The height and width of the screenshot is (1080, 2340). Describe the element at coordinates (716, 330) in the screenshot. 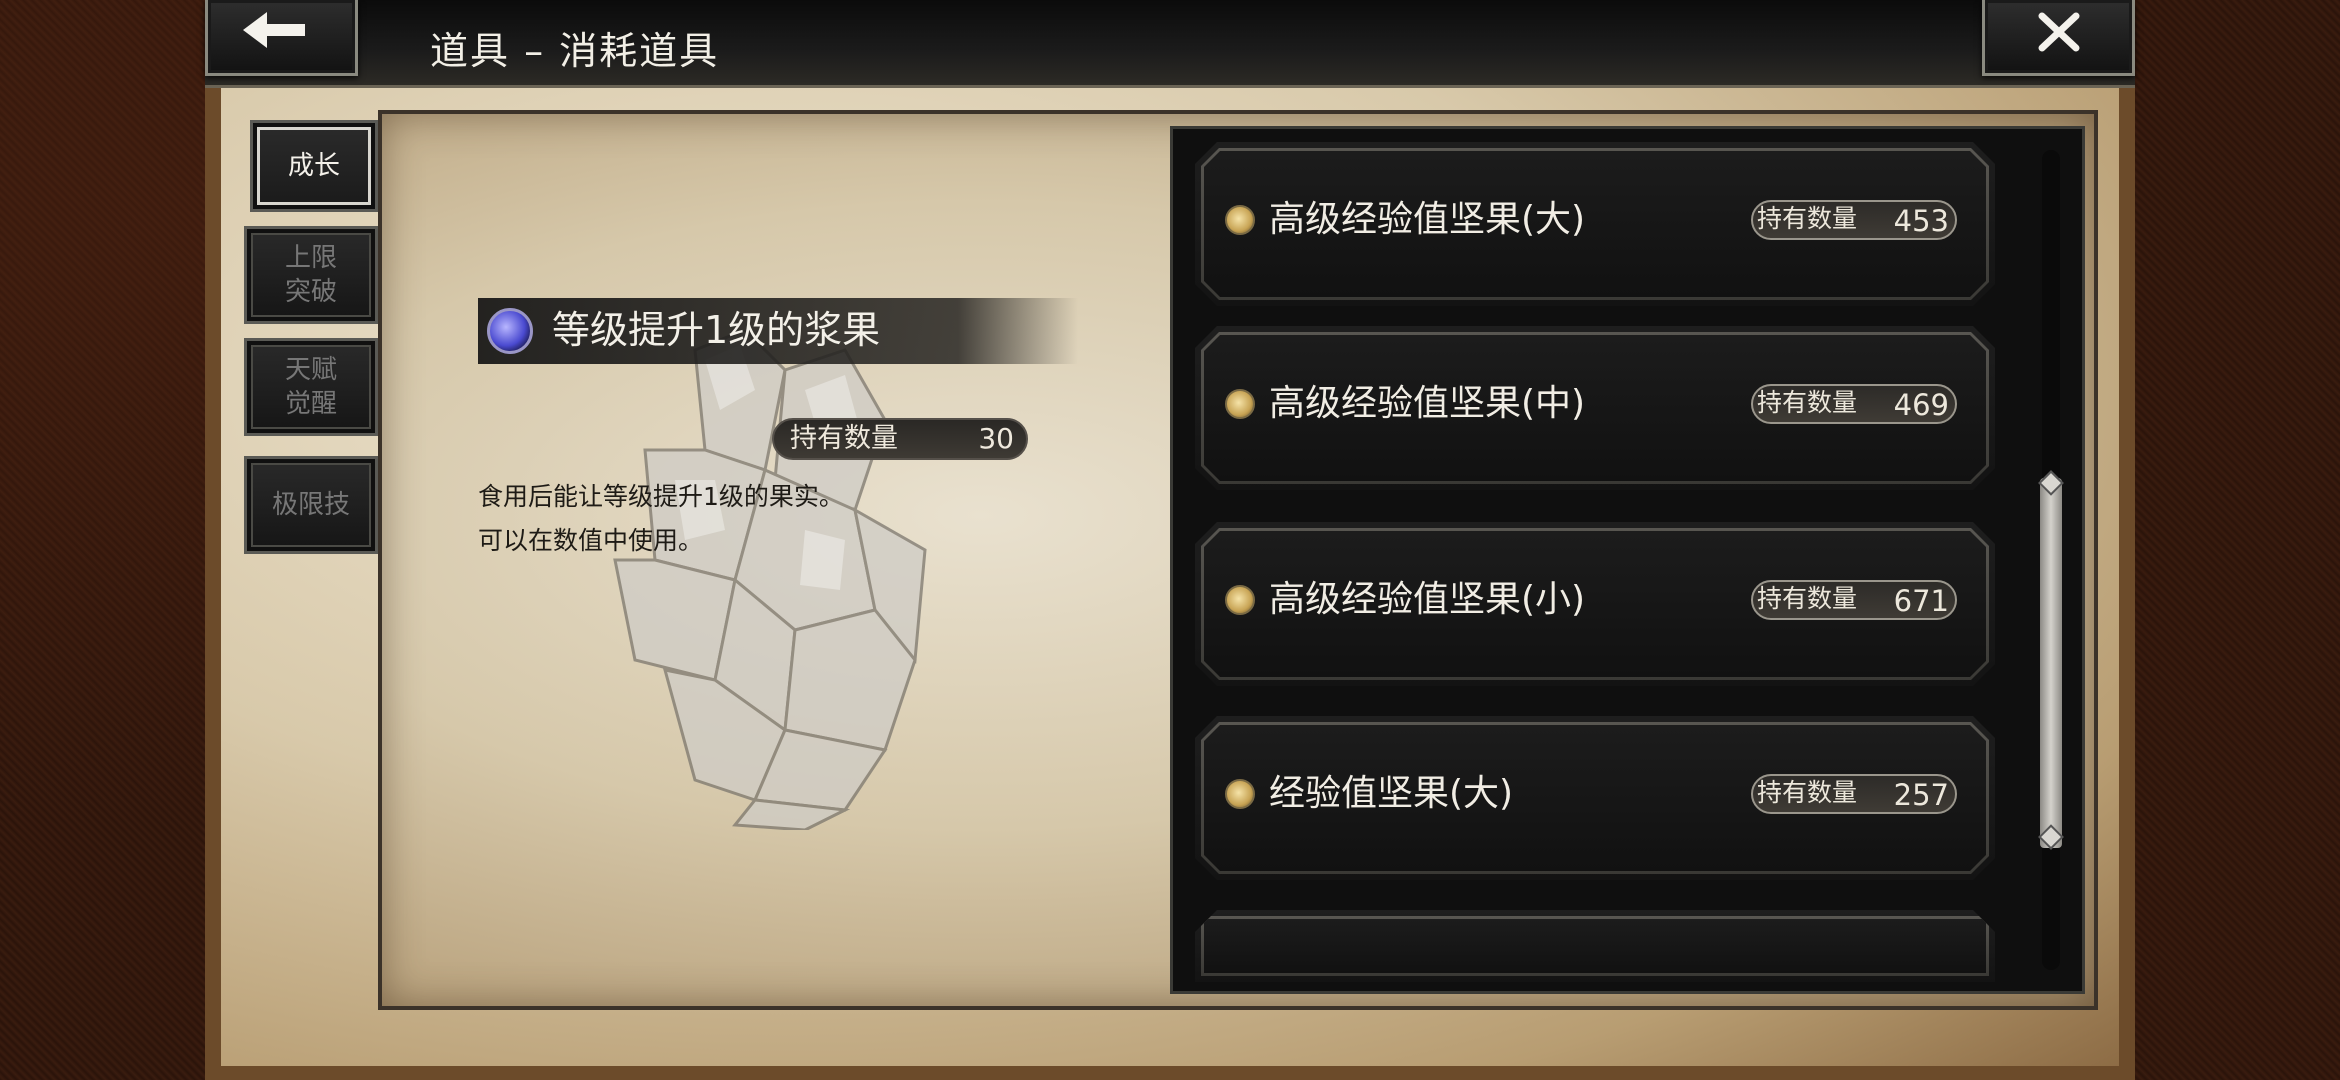

I see `item-detail-name: 等级提升1级的浆果` at that location.